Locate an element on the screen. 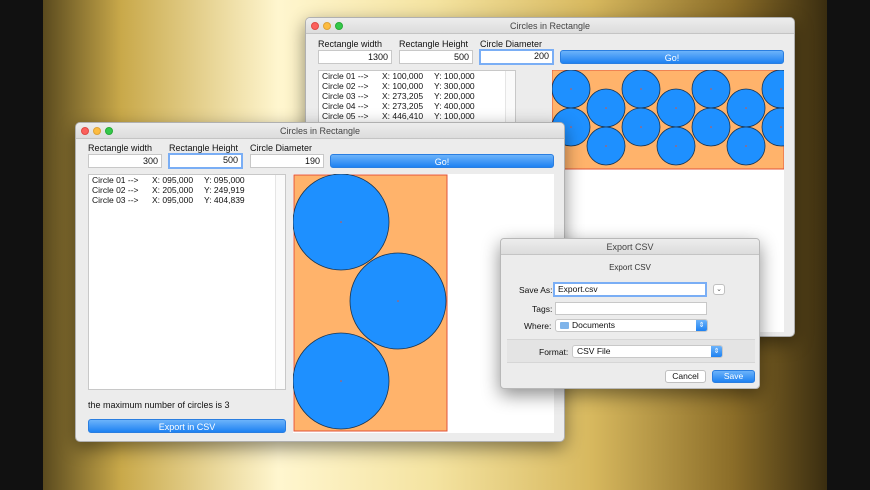  circle-name: Circle 05 --> is located at coordinates (345, 116).